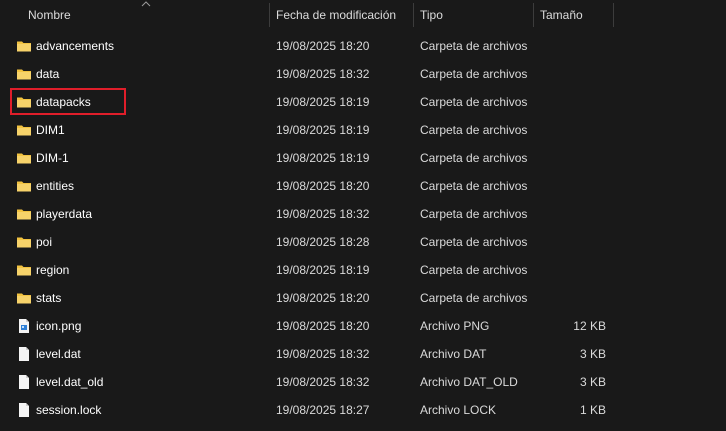  Describe the element at coordinates (50, 130) in the screenshot. I see `file-name: DIM1` at that location.